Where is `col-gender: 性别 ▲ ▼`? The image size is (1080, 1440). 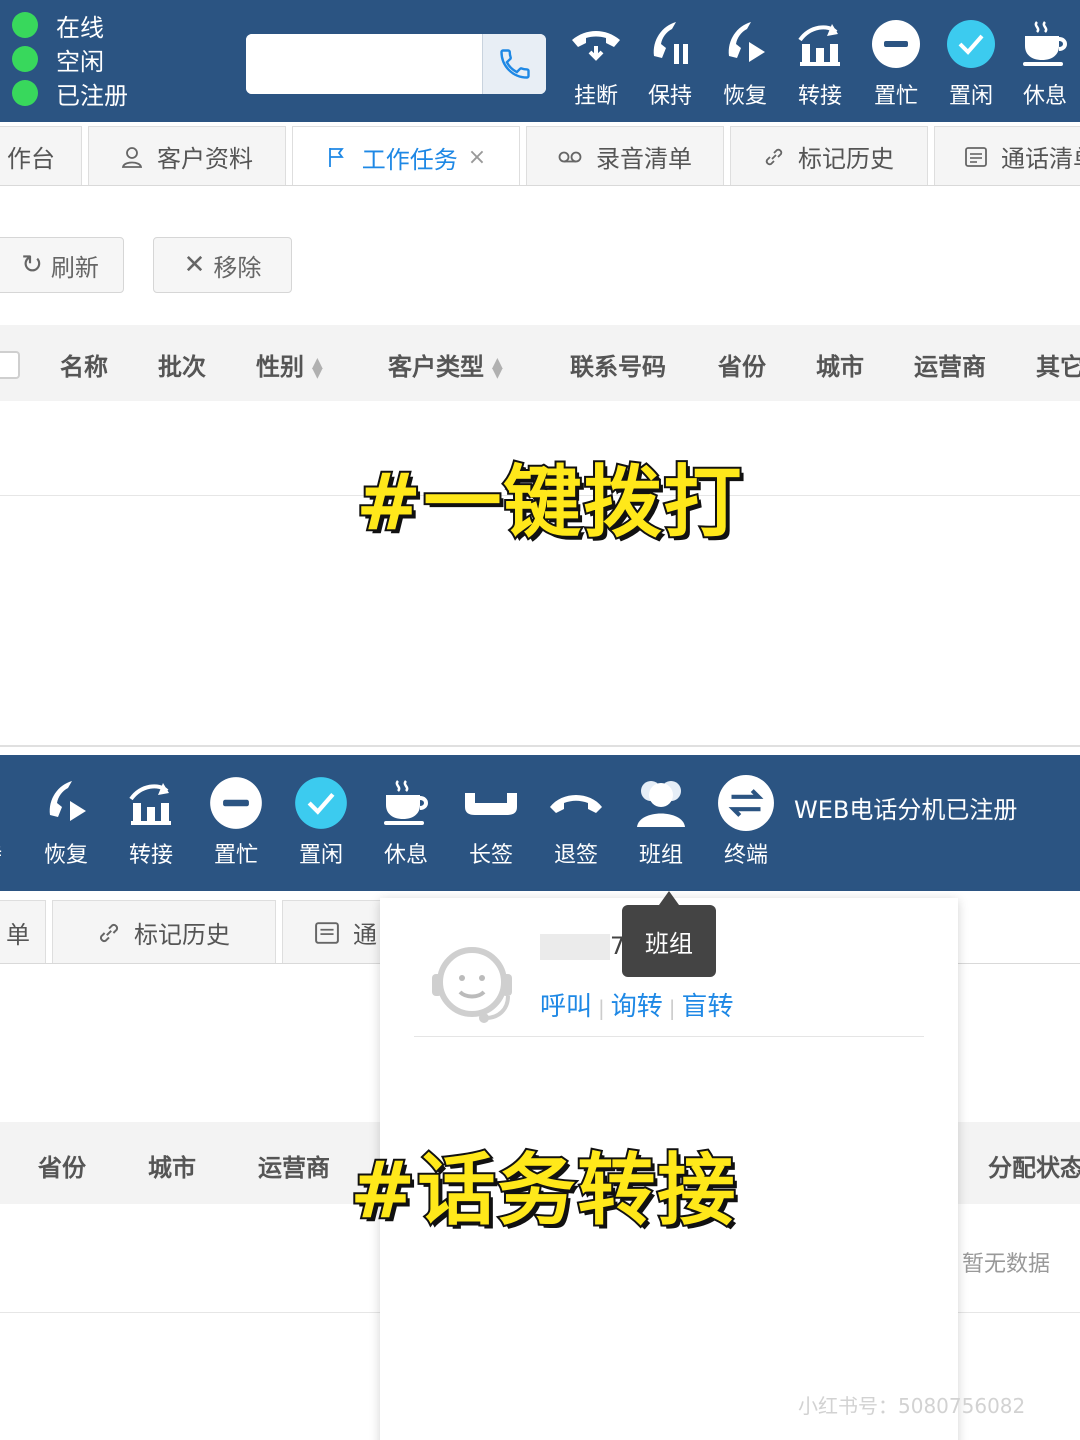 col-gender: 性别 ▲ ▼ is located at coordinates (289, 364).